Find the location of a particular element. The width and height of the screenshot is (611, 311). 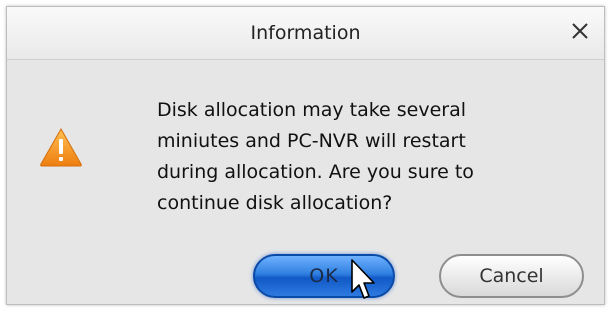

warning-icon is located at coordinates (61, 147).